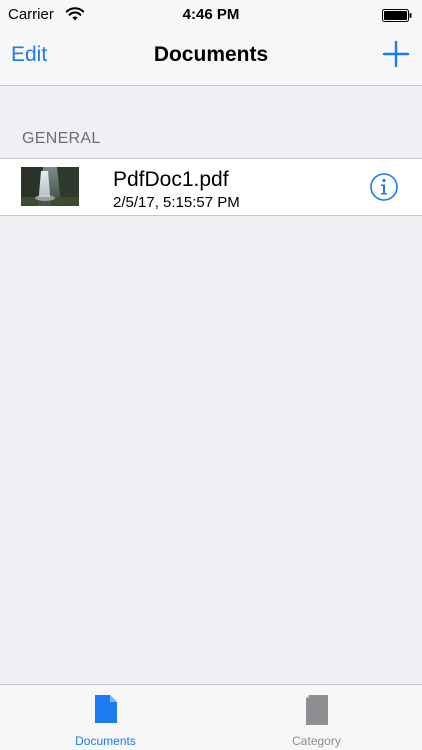 Image resolution: width=422 pixels, height=750 pixels. What do you see at coordinates (384, 187) in the screenshot?
I see `info-icon` at bounding box center [384, 187].